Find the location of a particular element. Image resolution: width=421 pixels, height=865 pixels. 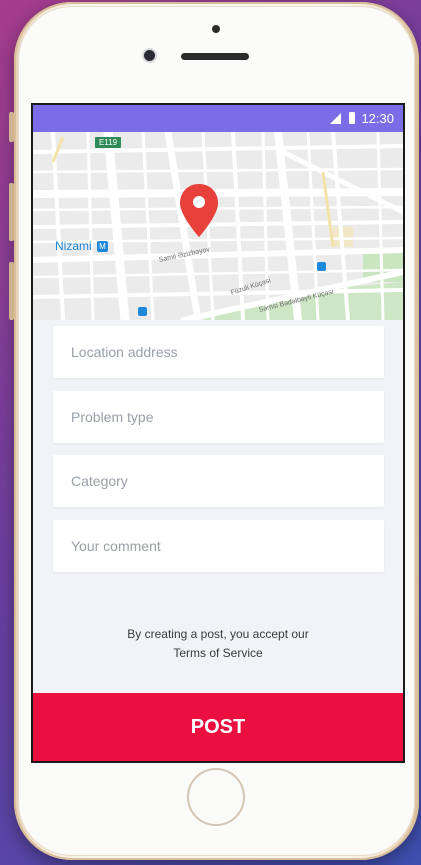

signal-icon is located at coordinates (335, 118).